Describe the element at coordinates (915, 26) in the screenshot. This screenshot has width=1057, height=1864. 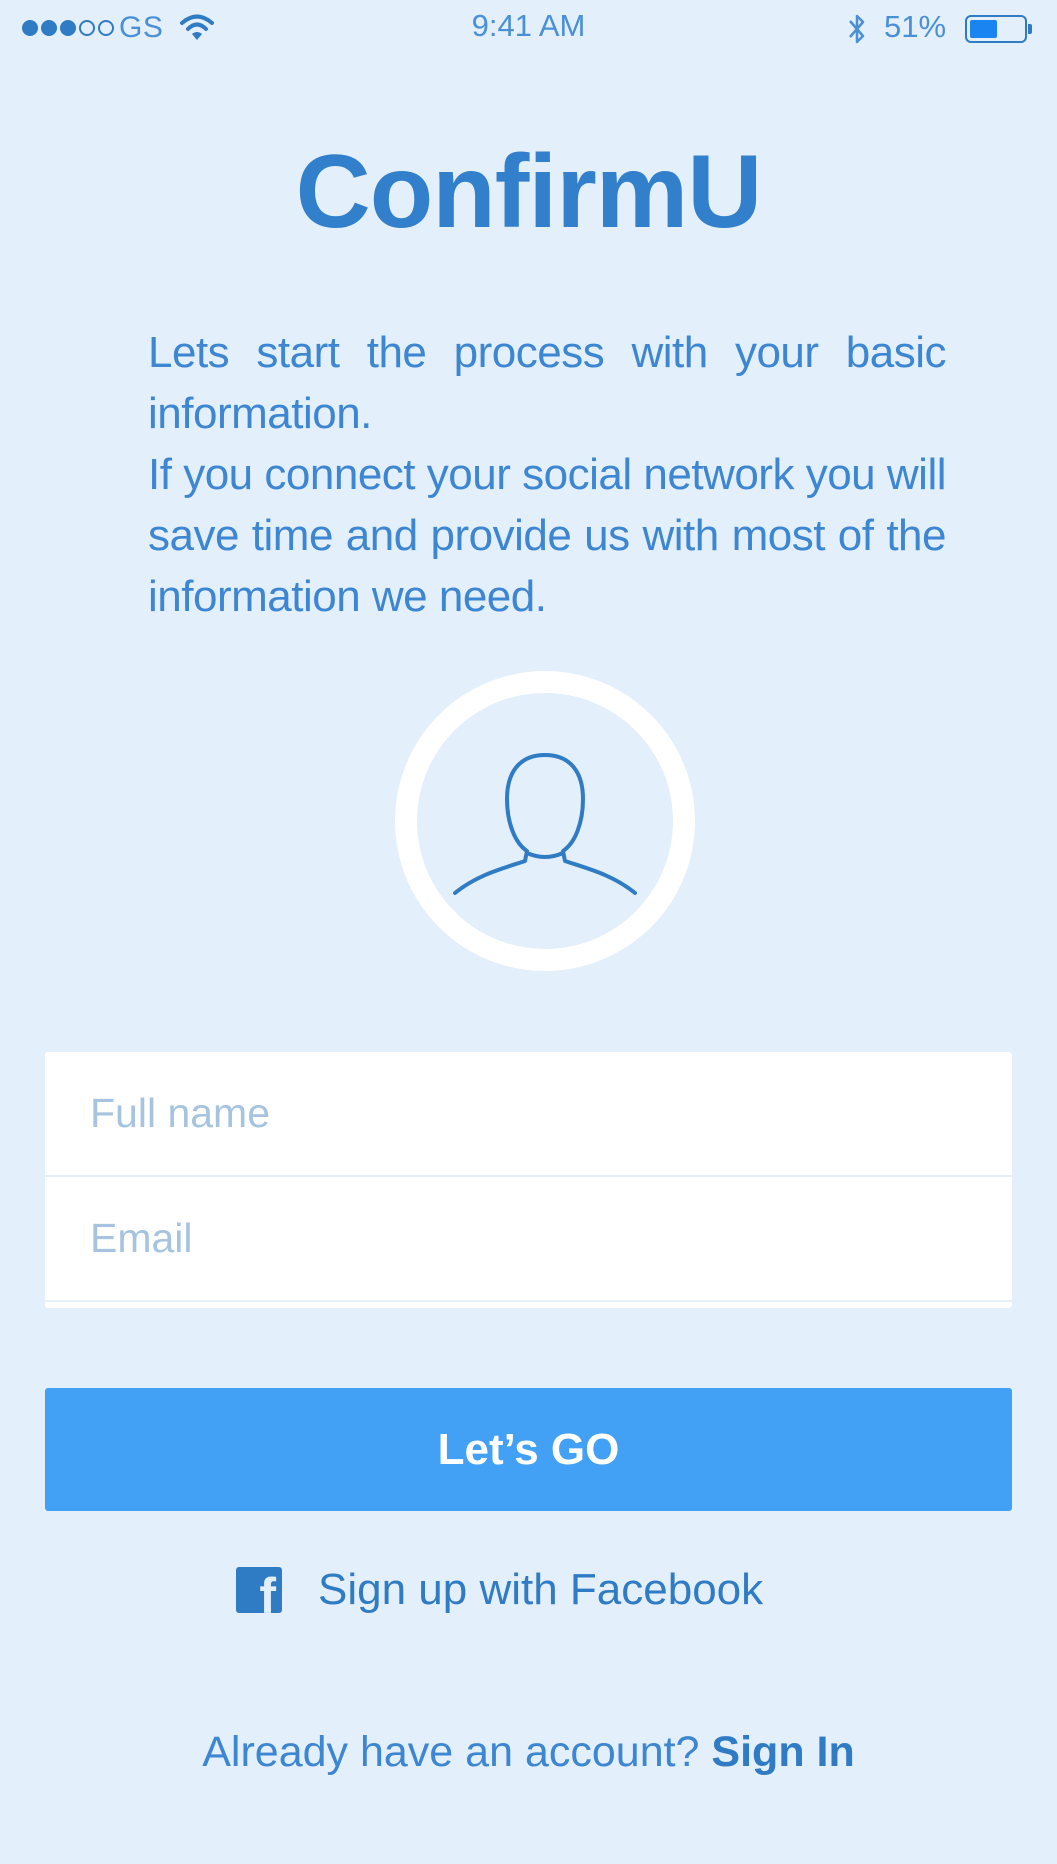
I see `battery-percentage: 51%` at that location.